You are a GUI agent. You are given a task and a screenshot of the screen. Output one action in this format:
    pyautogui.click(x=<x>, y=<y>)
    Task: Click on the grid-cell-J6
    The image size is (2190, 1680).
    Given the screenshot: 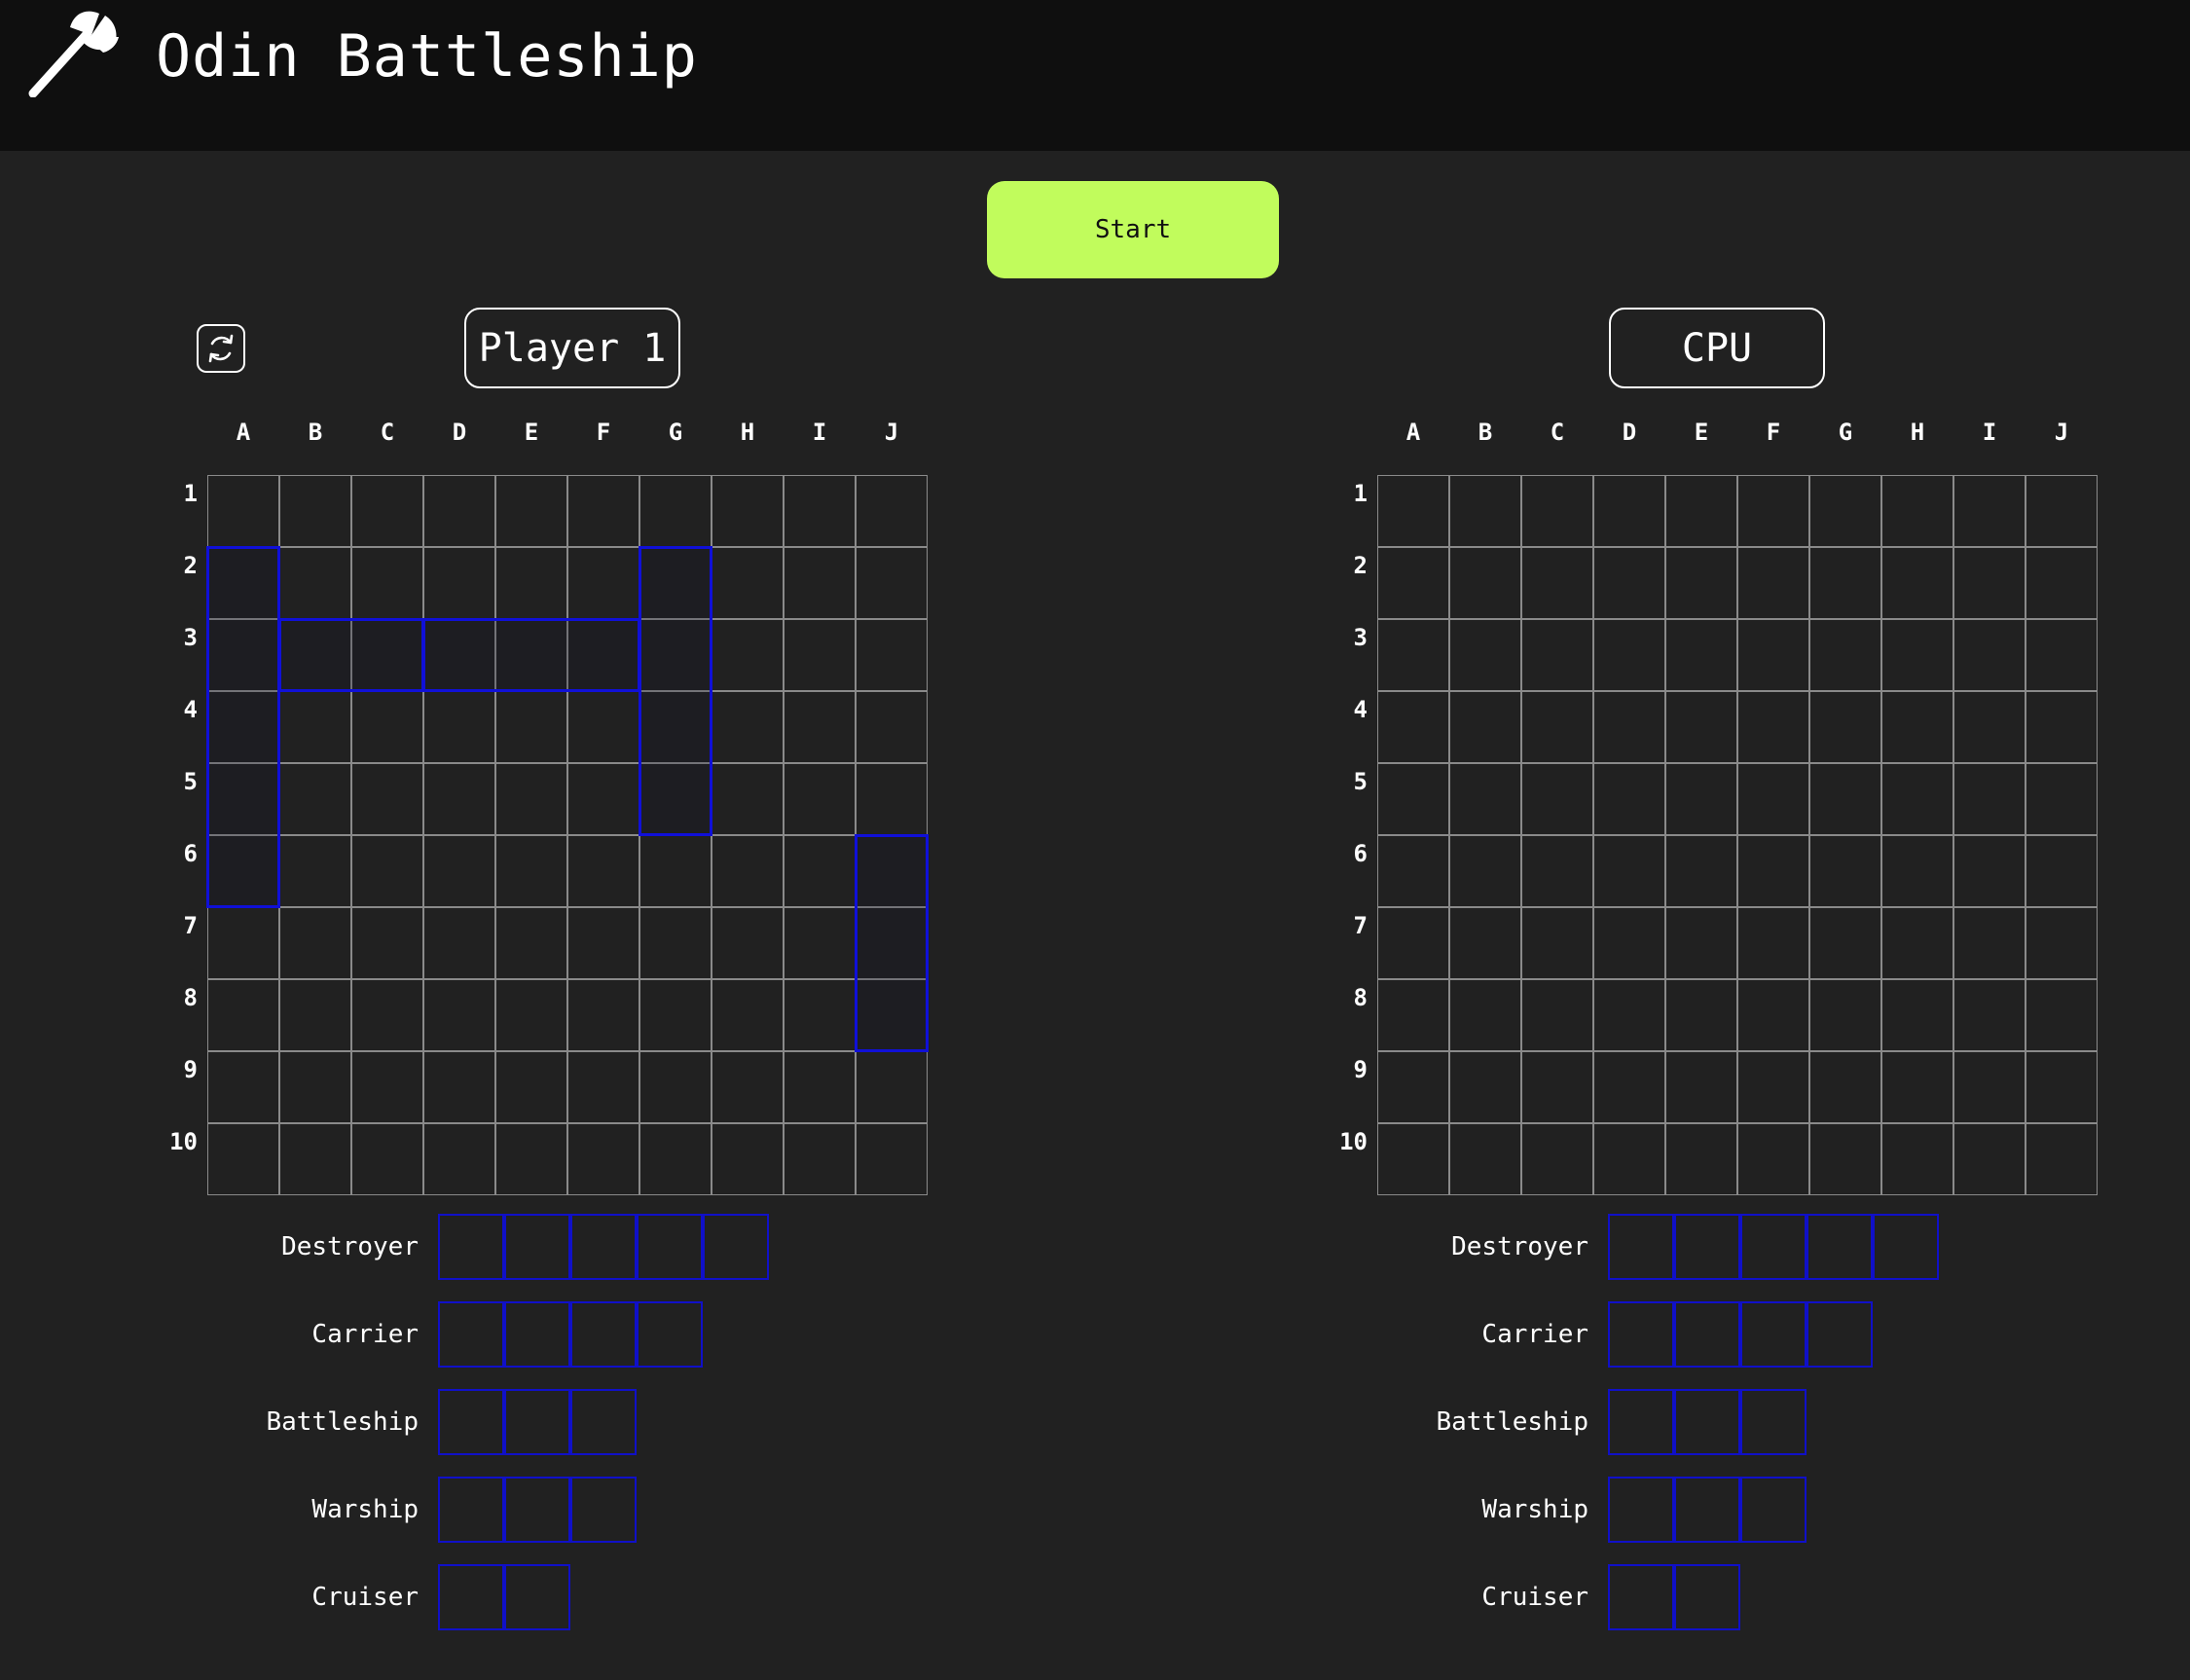 What is the action you would take?
    pyautogui.click(x=892, y=871)
    